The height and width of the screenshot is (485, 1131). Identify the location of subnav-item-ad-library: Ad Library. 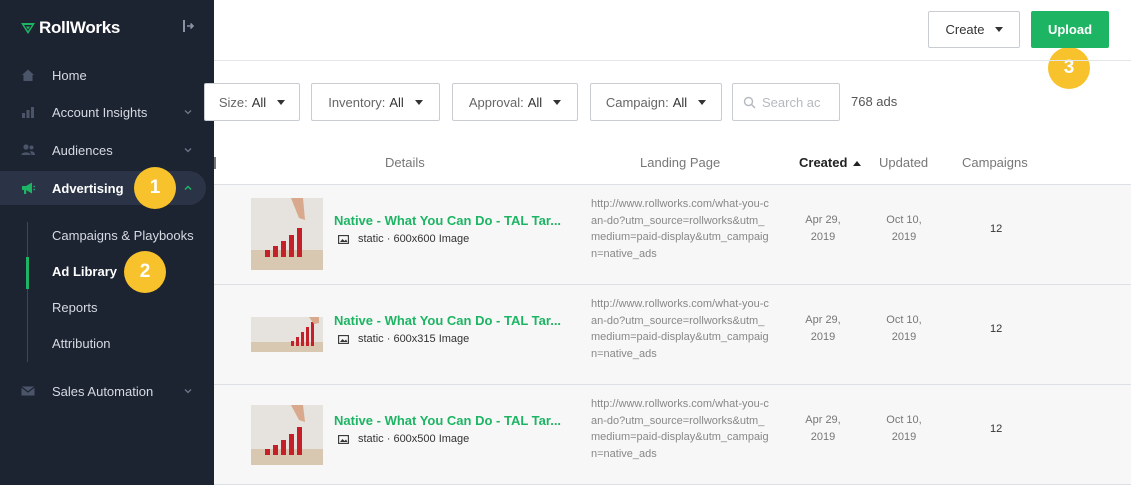
(84, 271).